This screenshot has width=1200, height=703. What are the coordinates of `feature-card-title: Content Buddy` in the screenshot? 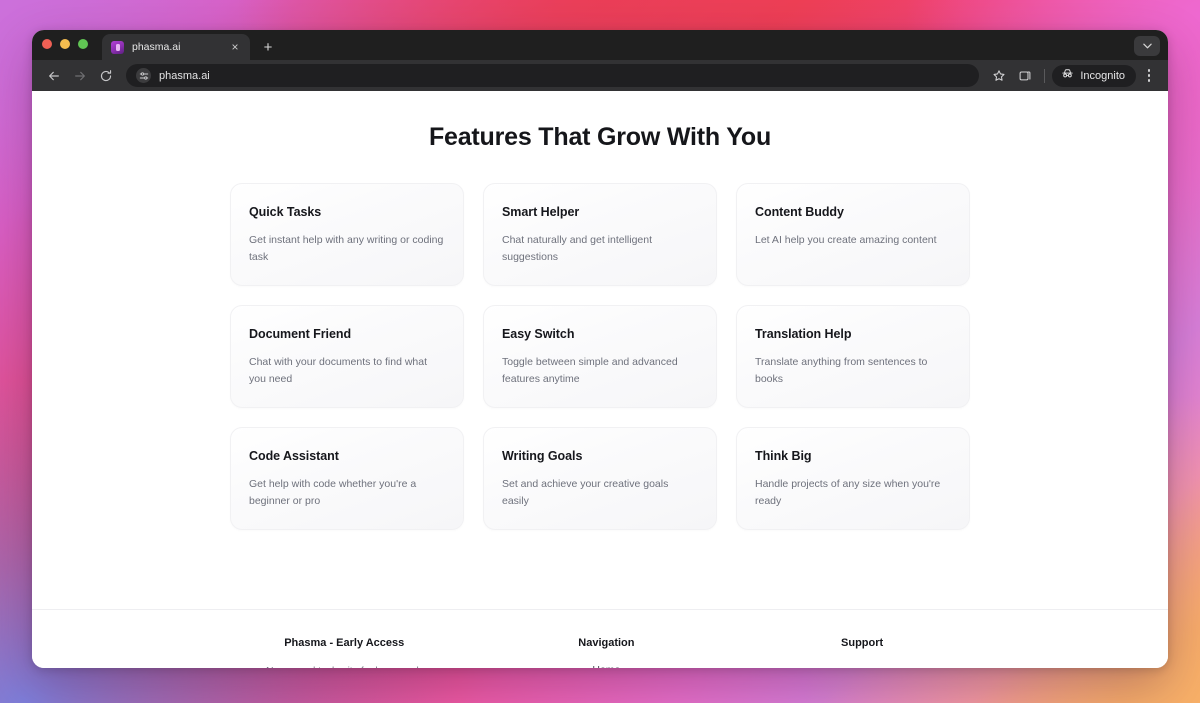 It's located at (799, 212).